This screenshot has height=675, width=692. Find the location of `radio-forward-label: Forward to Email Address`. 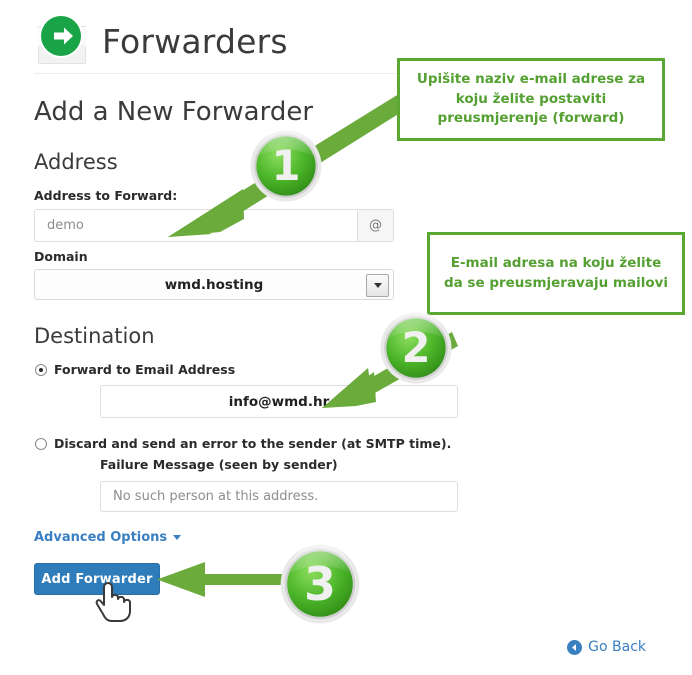

radio-forward-label: Forward to Email Address is located at coordinates (145, 369).